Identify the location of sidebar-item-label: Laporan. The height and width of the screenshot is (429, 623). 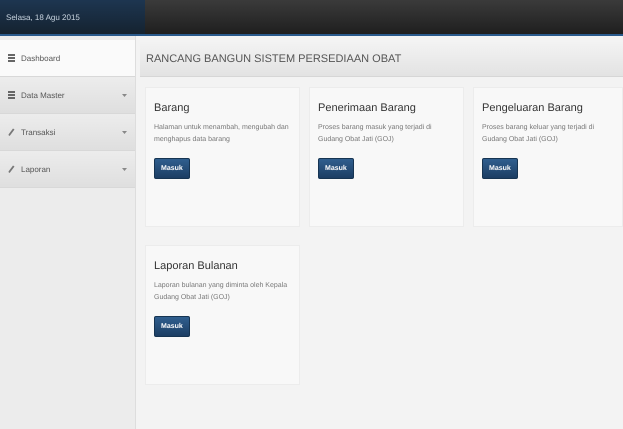
(36, 169).